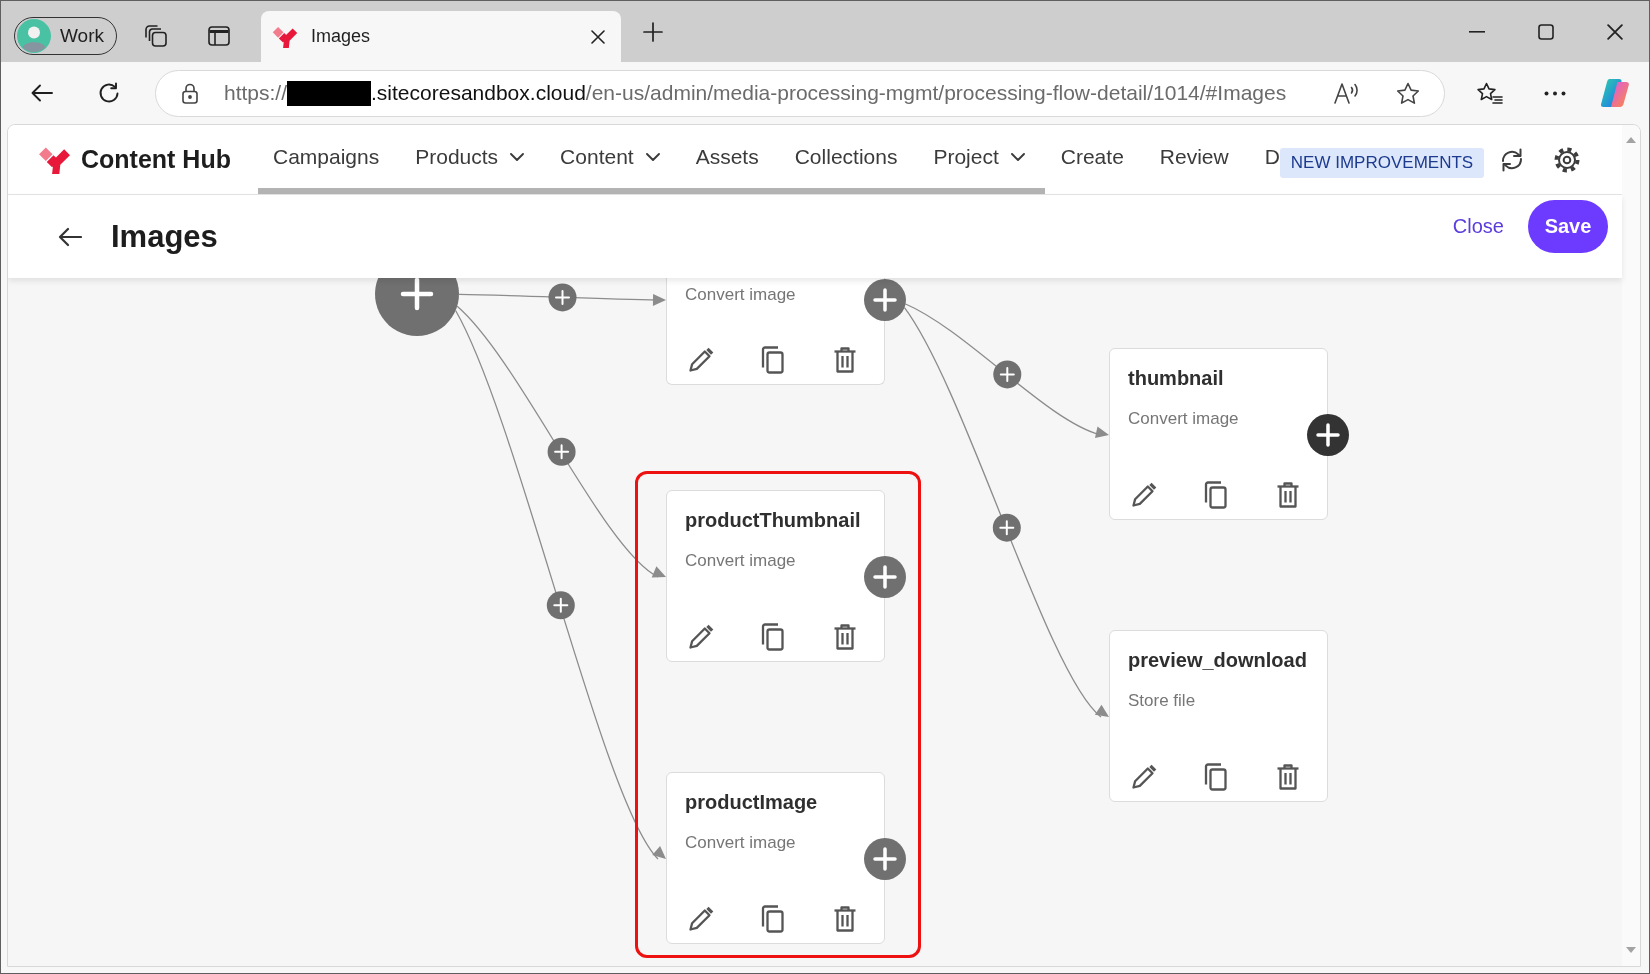 Image resolution: width=1650 pixels, height=974 pixels. I want to click on copilot-icon, so click(1615, 93).